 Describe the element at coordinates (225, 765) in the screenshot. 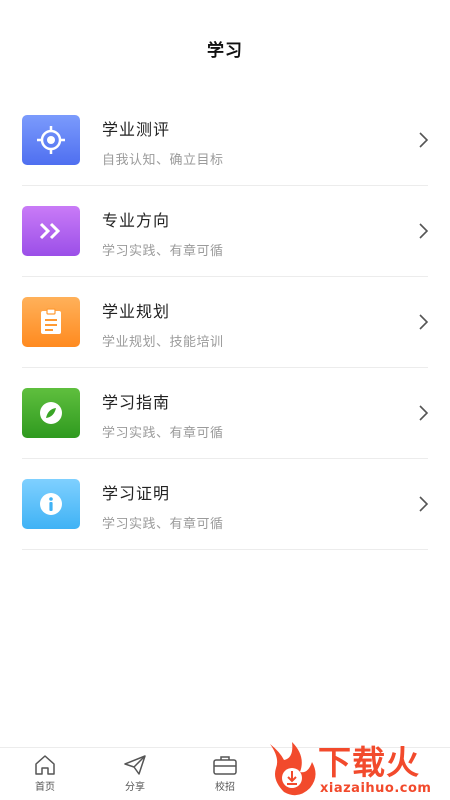

I see `briefcase-icon` at that location.